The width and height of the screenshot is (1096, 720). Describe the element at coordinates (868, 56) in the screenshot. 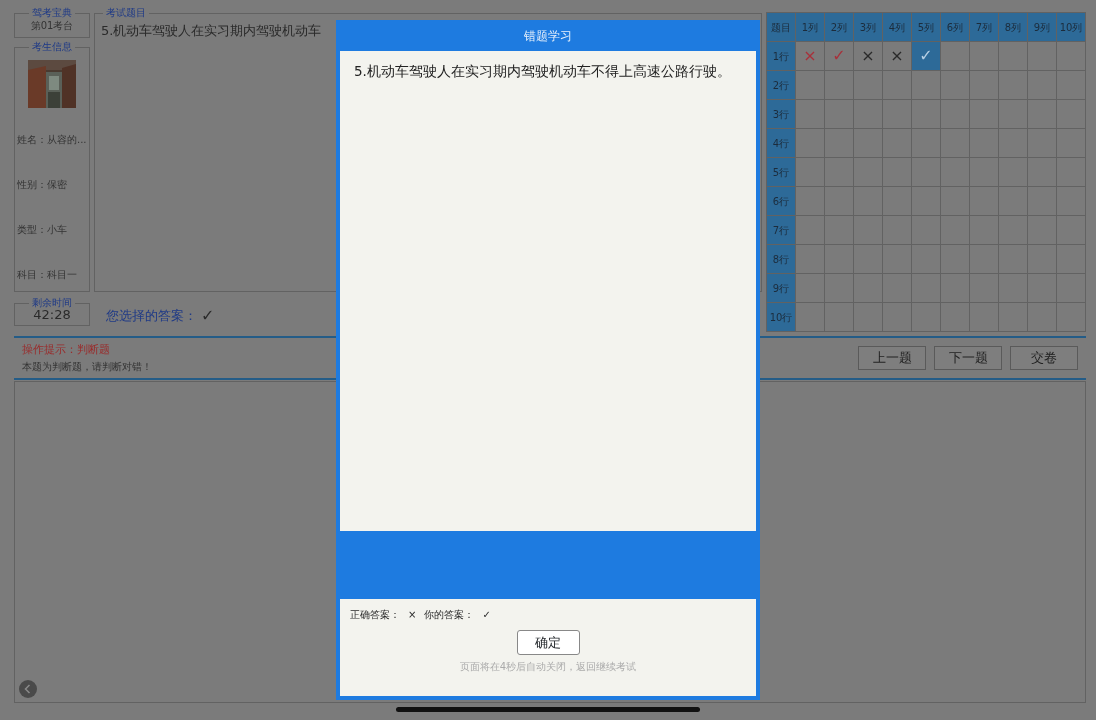

I see `answer-cell: ×` at that location.